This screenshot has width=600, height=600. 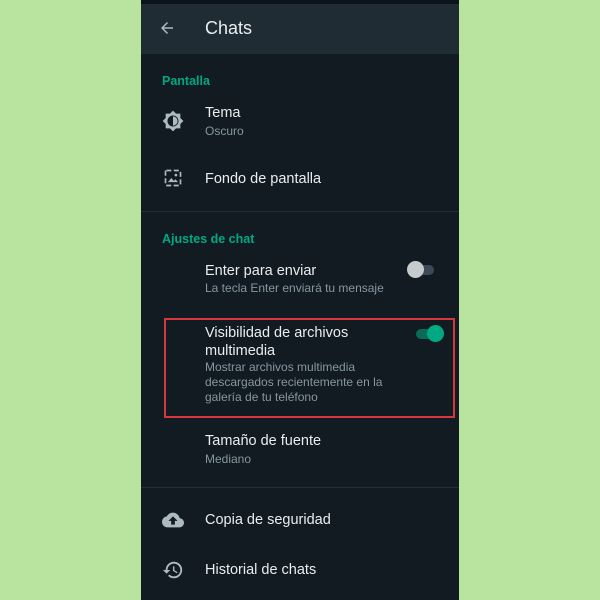 What do you see at coordinates (173, 121) in the screenshot?
I see `theme-brightness-icon` at bounding box center [173, 121].